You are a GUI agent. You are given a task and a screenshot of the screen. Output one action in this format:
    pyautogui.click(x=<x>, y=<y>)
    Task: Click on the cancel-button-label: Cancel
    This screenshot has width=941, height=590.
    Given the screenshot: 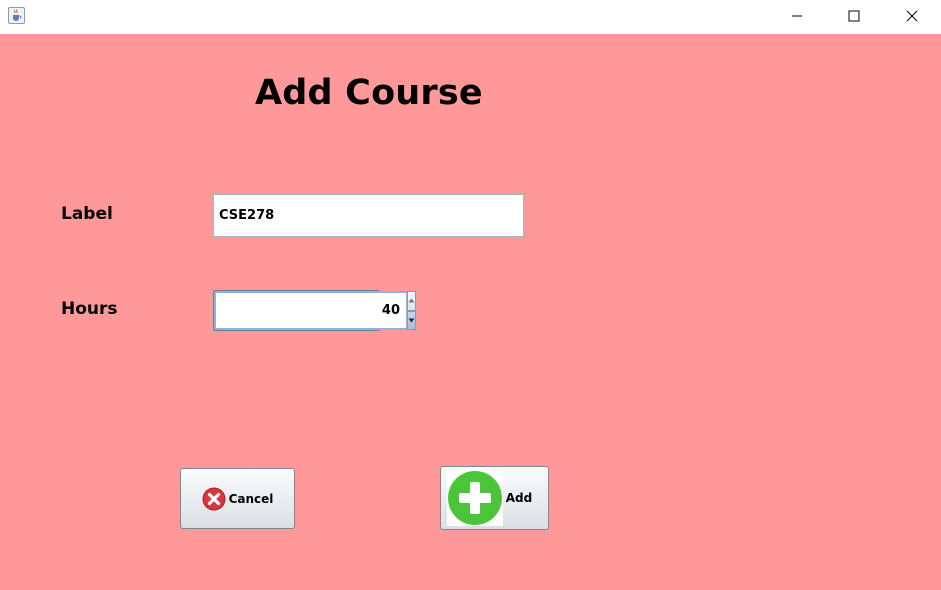 What is the action you would take?
    pyautogui.click(x=251, y=498)
    